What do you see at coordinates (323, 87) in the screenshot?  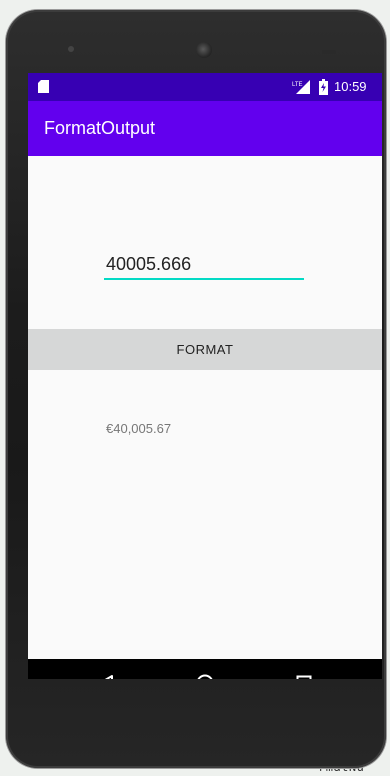 I see `battery-charging-icon` at bounding box center [323, 87].